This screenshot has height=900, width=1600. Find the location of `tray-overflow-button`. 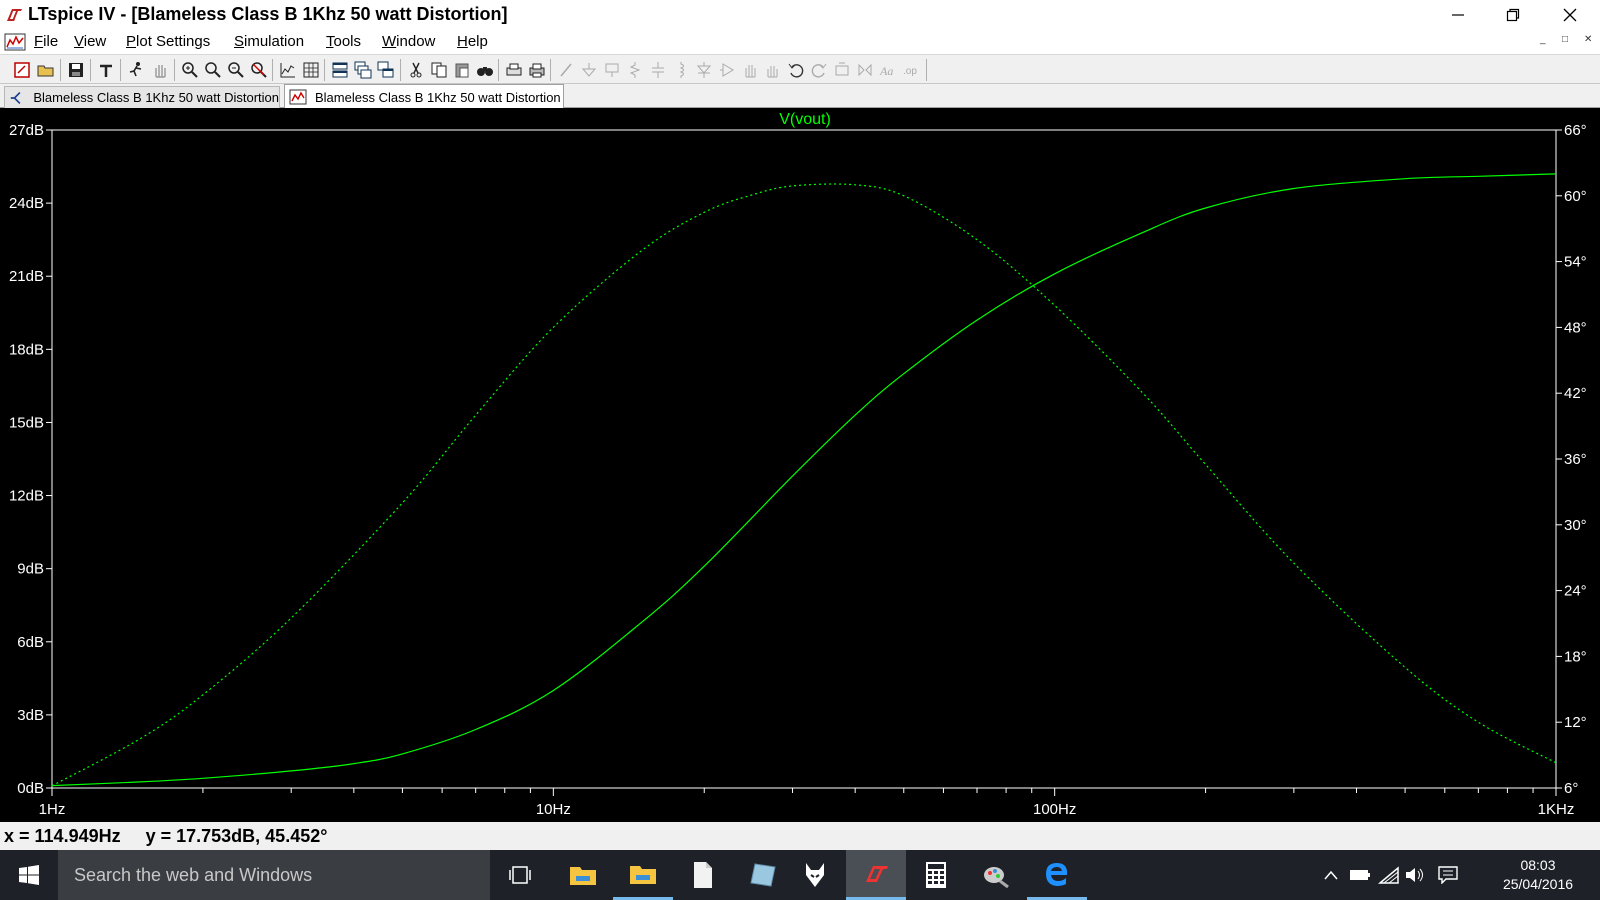

tray-overflow-button is located at coordinates (1331, 875).